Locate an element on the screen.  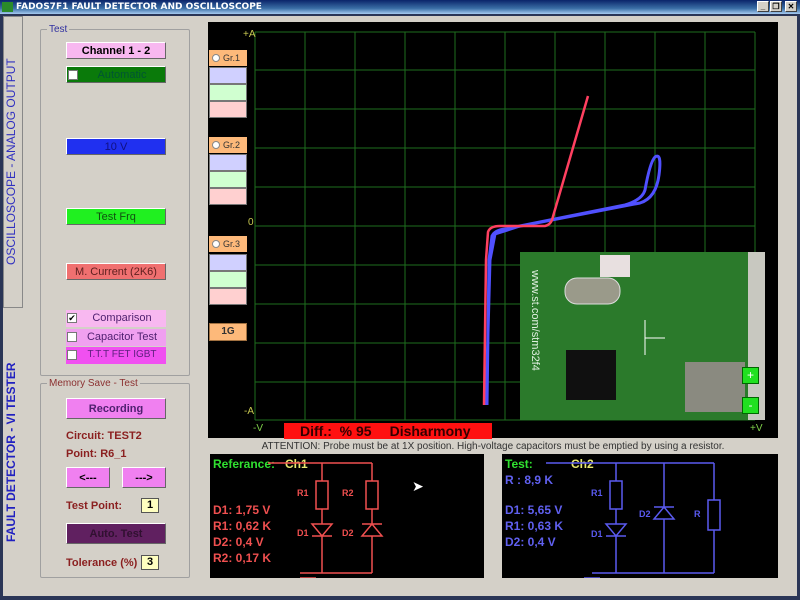
group-2-slot-green is located at coordinates (228, 179).